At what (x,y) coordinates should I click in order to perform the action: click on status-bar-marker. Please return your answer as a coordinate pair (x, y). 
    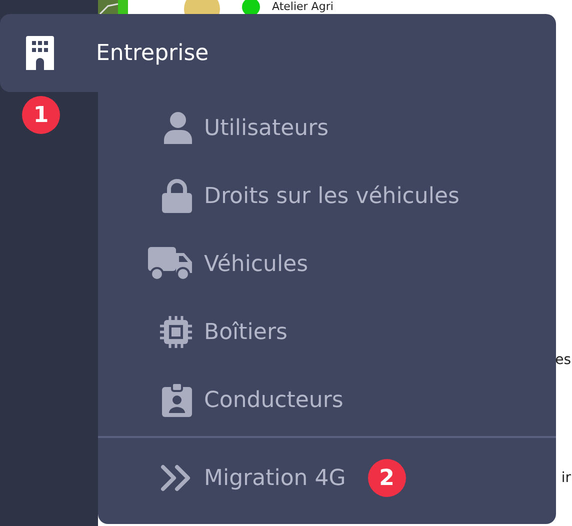
    Looking at the image, I should click on (123, 7).